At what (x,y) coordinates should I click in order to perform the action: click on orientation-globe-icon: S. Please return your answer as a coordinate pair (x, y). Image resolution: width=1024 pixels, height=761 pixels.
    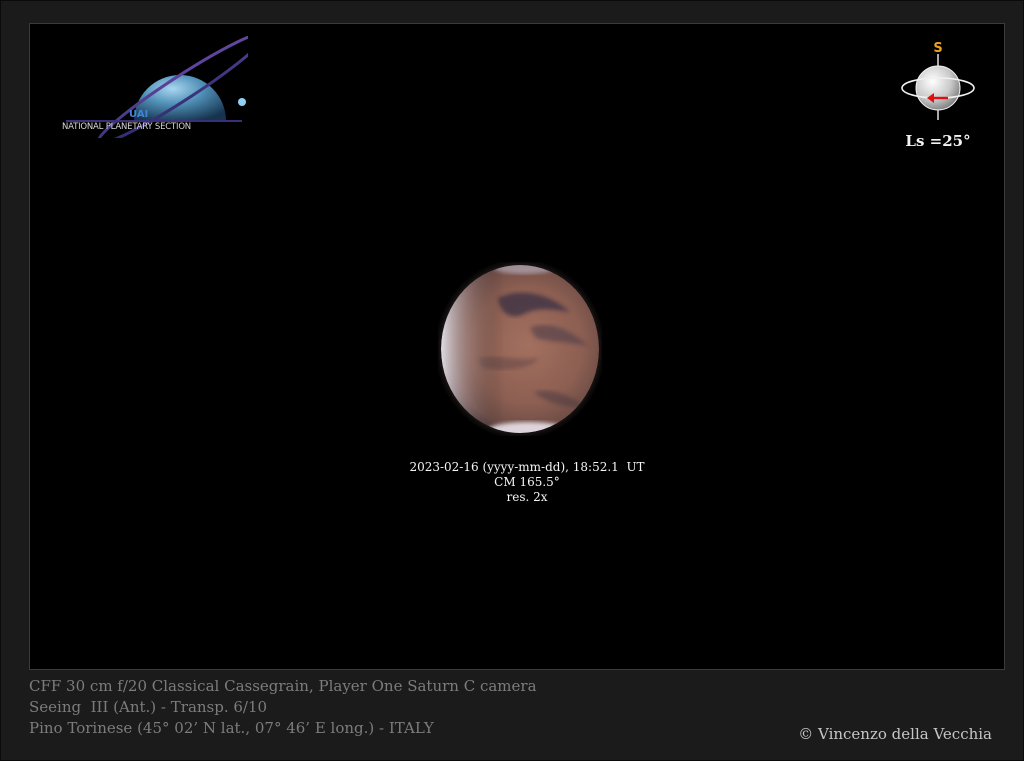
    Looking at the image, I should click on (938, 80).